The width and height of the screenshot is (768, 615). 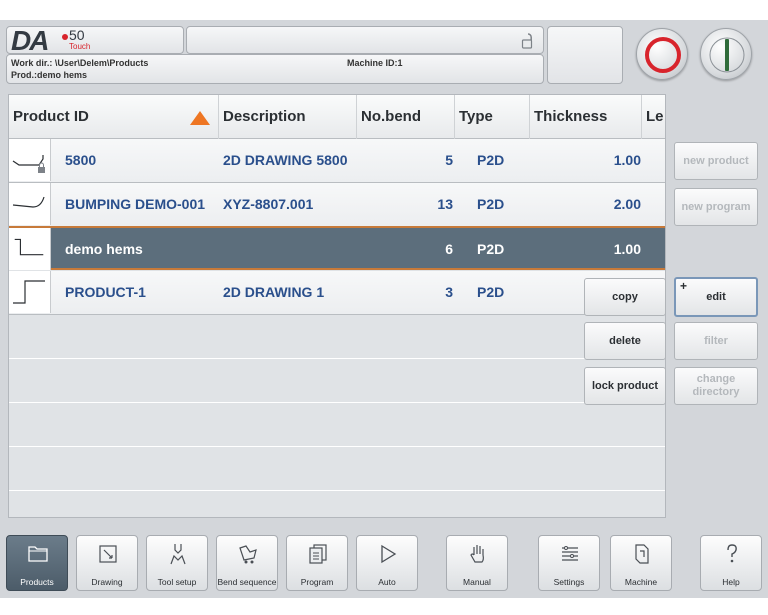 I want to click on new-program-button: new program, so click(x=716, y=207).